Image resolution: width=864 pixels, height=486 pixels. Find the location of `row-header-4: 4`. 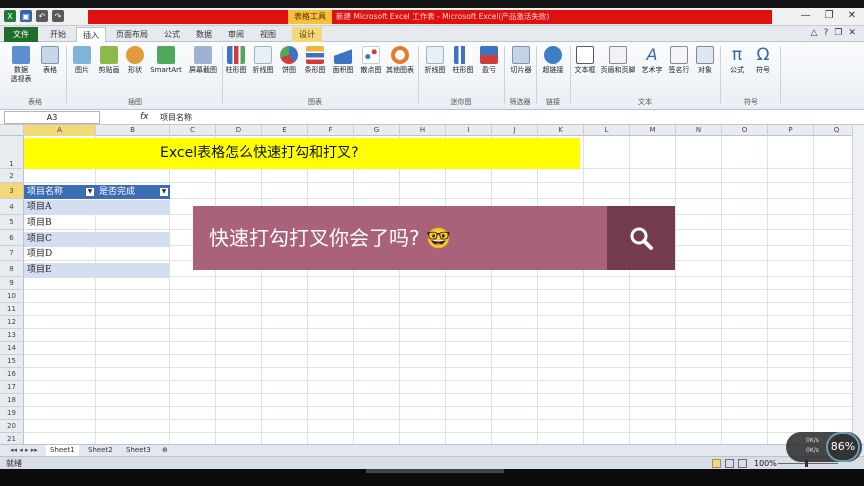

row-header-4: 4 is located at coordinates (12, 207).